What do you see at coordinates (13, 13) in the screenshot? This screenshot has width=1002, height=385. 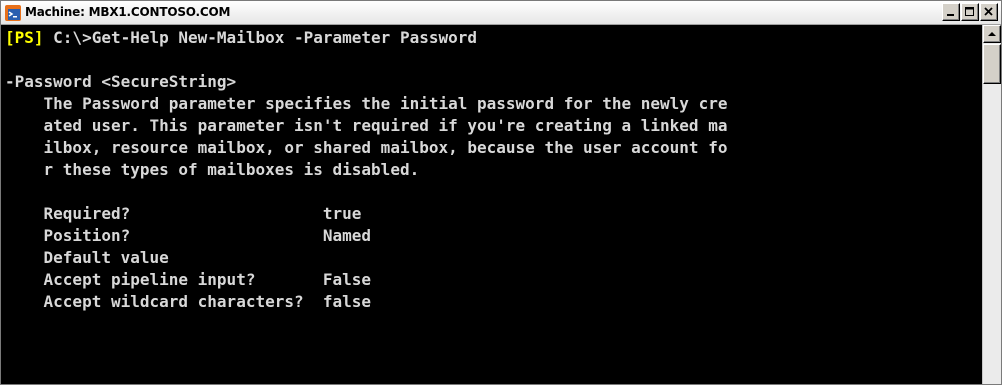 I see `powershell-icon` at bounding box center [13, 13].